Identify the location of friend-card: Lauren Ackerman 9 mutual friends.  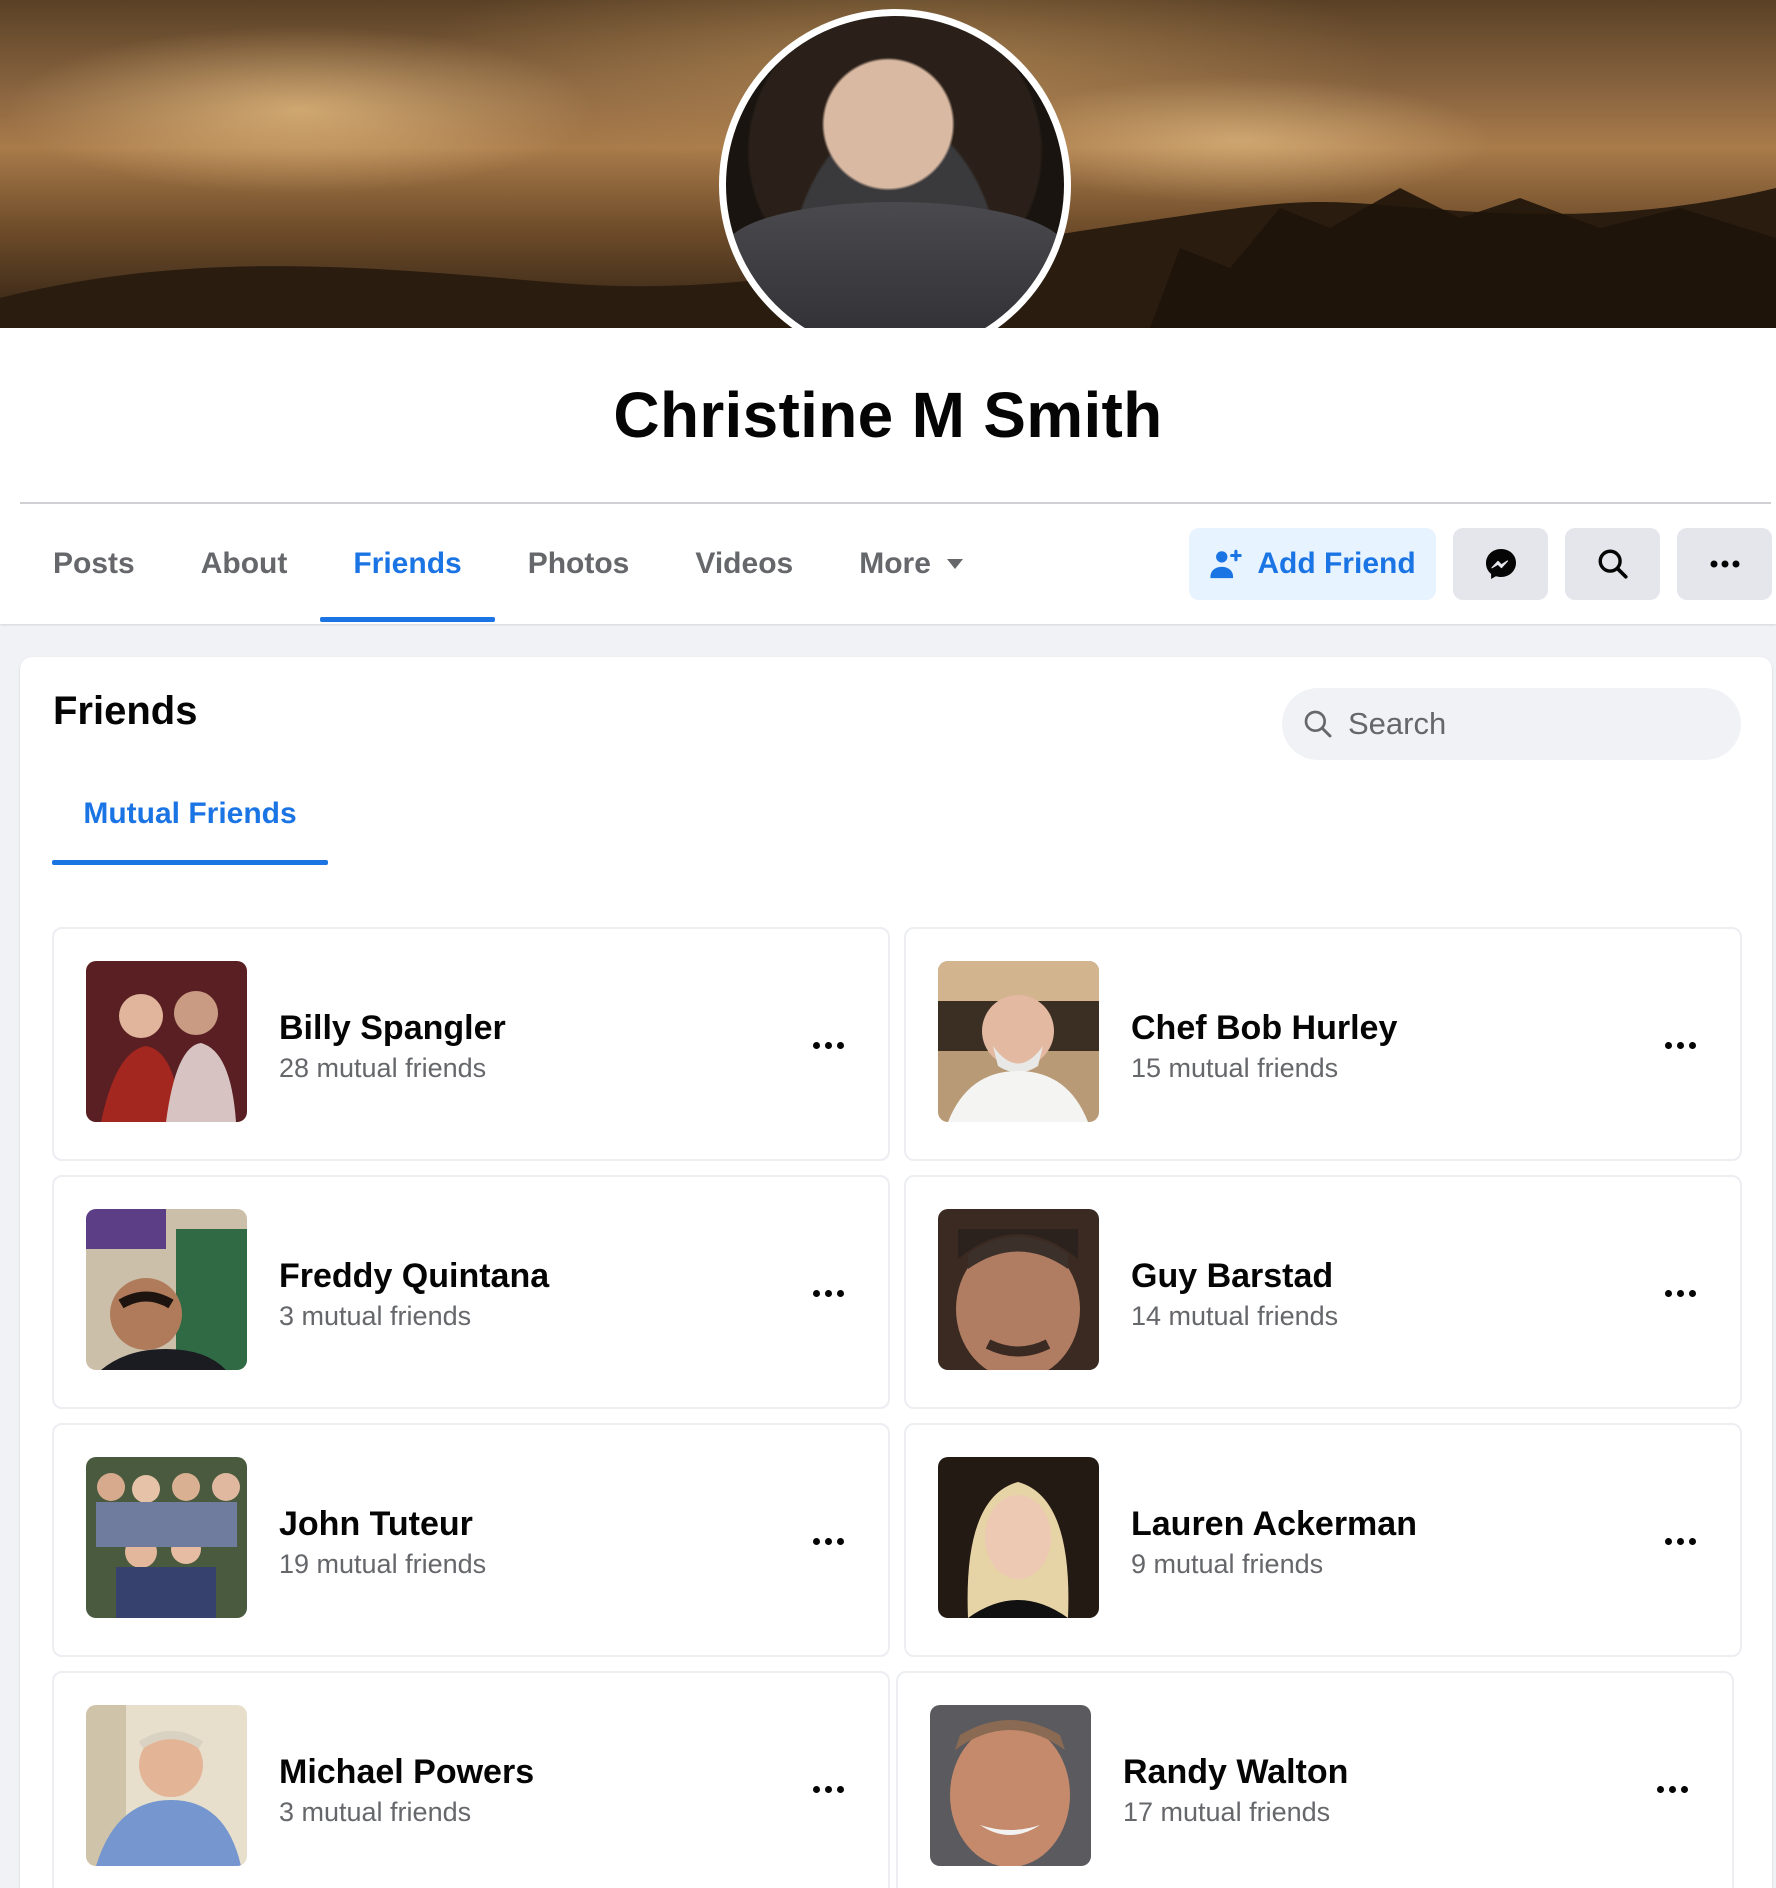
(1323, 1540).